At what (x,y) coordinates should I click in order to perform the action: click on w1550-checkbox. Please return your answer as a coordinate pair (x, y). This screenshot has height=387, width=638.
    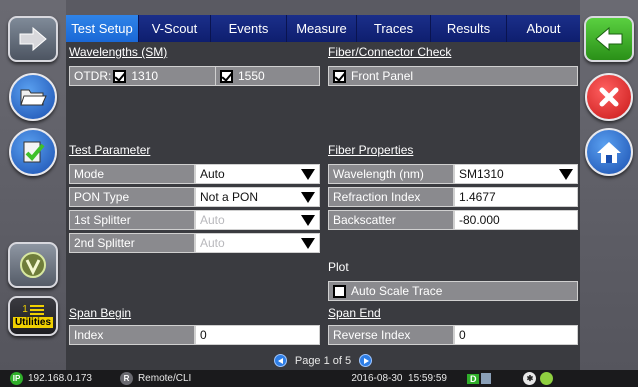
    Looking at the image, I should click on (226, 76).